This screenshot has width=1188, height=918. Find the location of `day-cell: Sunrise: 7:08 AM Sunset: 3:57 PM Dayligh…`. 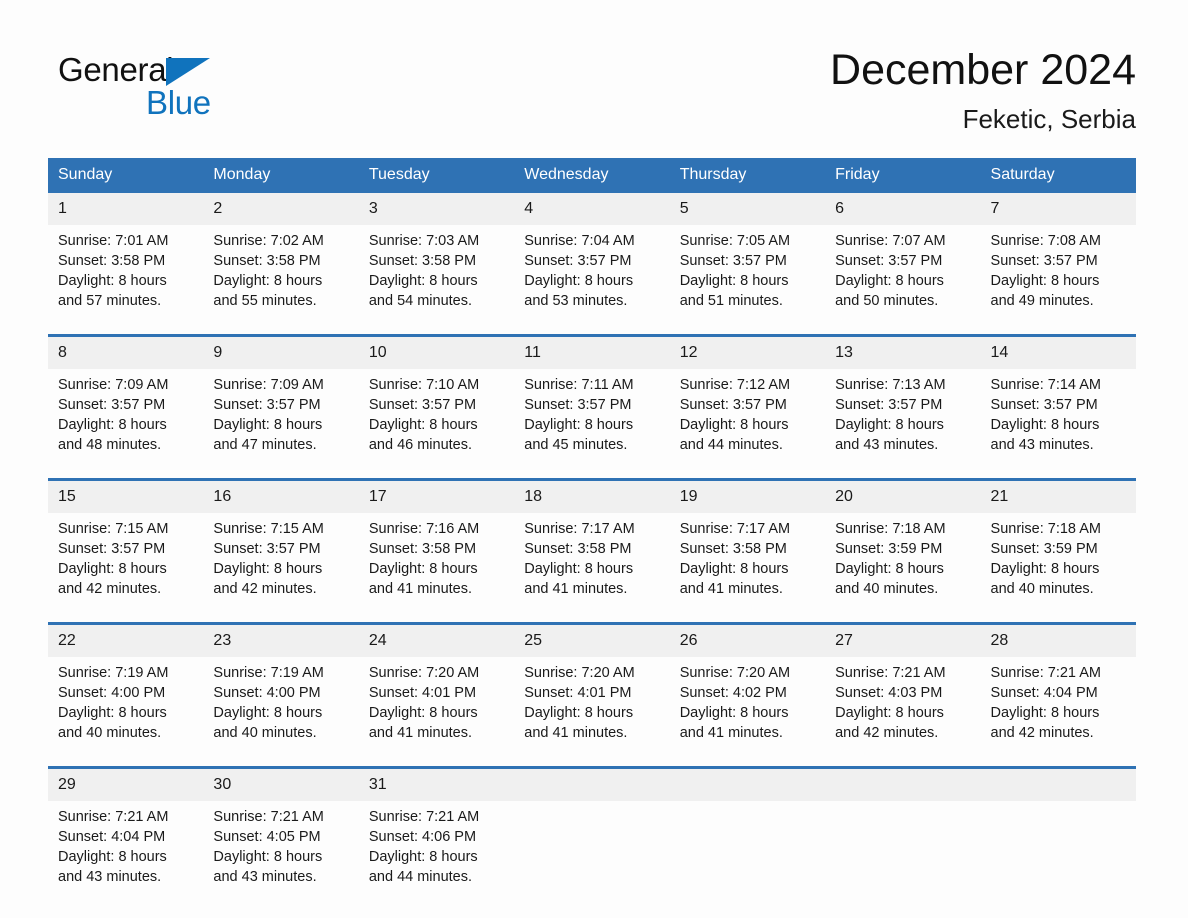

day-cell: Sunrise: 7:08 AM Sunset: 3:57 PM Dayligh… is located at coordinates (1058, 274).